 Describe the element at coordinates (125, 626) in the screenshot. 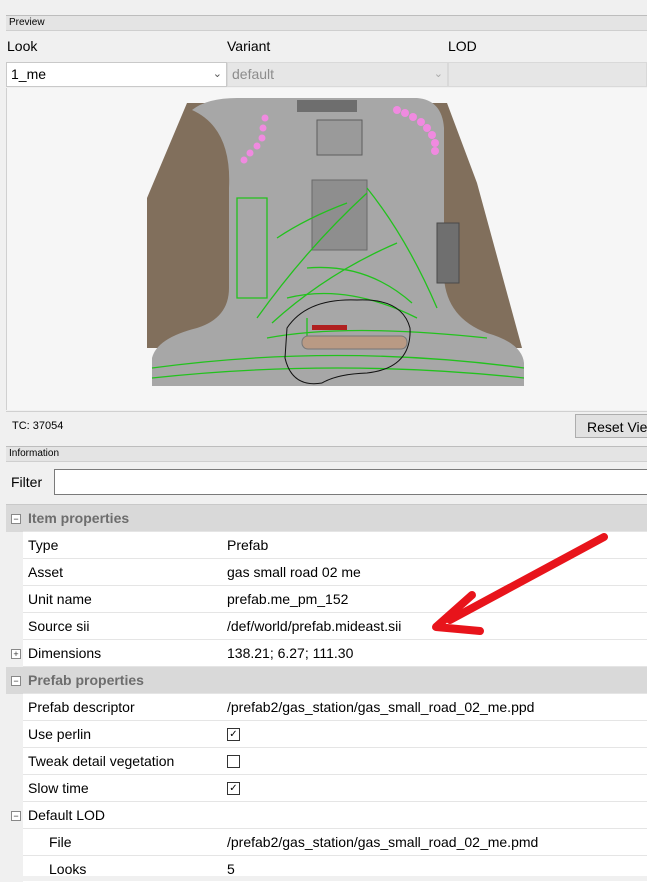

I see `property-name: Source sii` at that location.